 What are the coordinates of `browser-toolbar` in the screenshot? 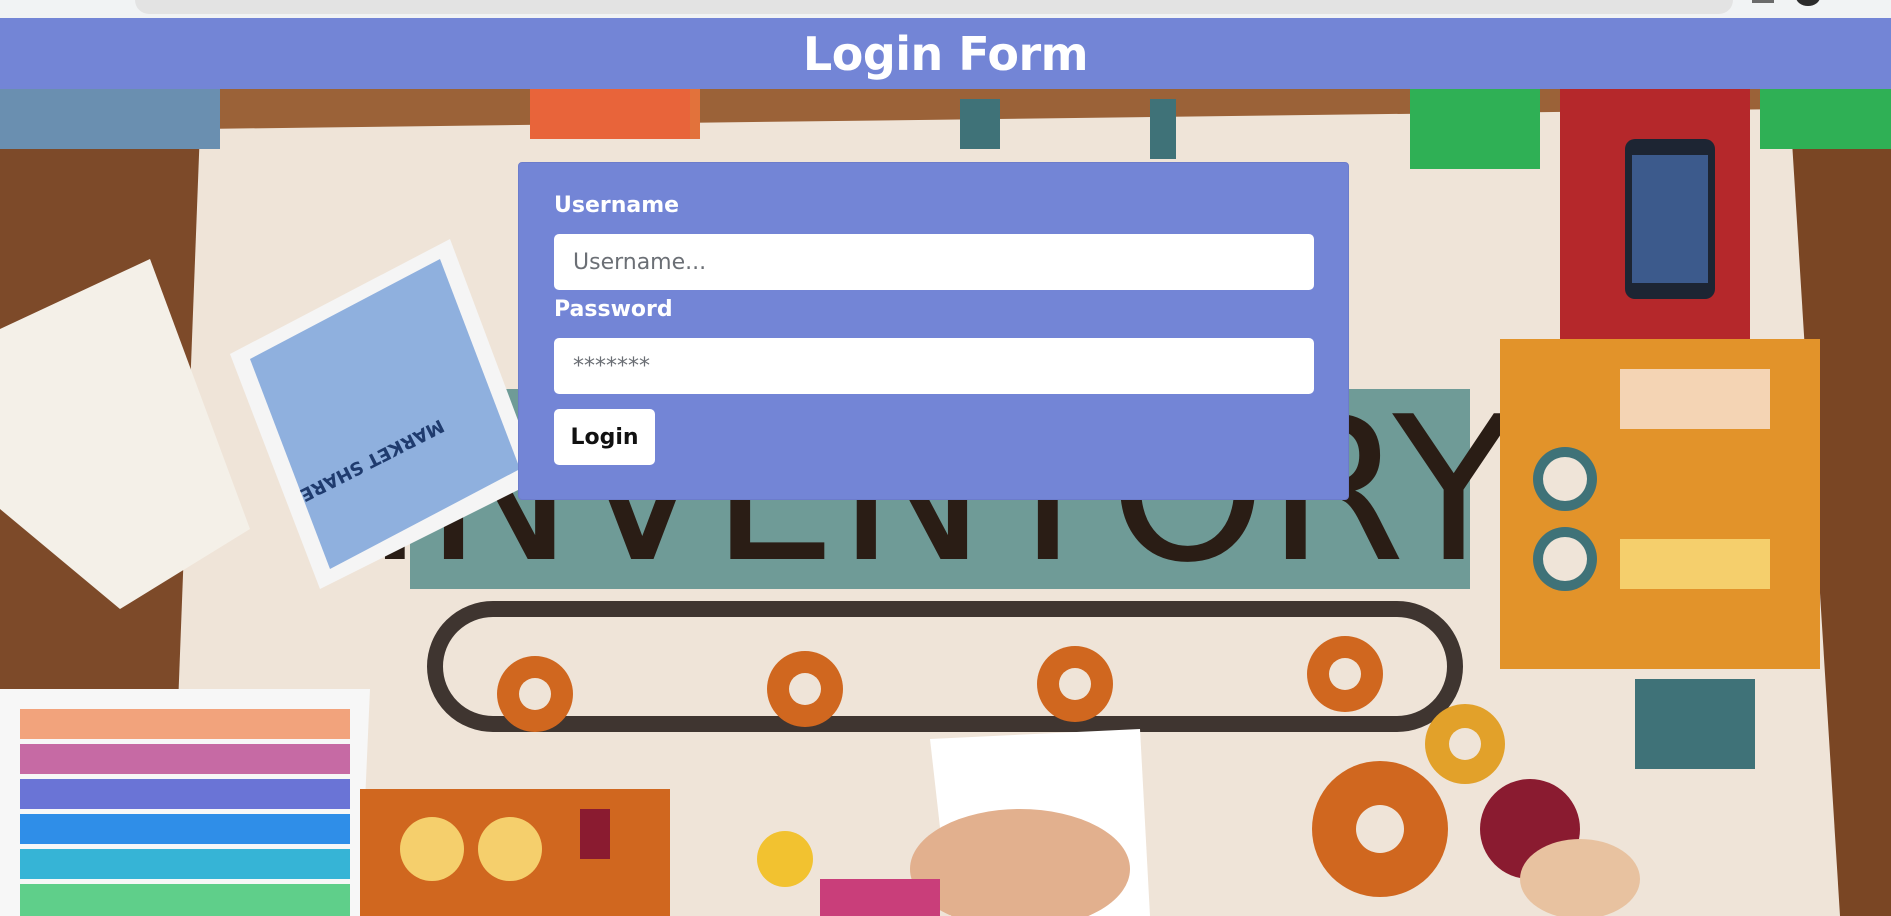 It's located at (945, 9).